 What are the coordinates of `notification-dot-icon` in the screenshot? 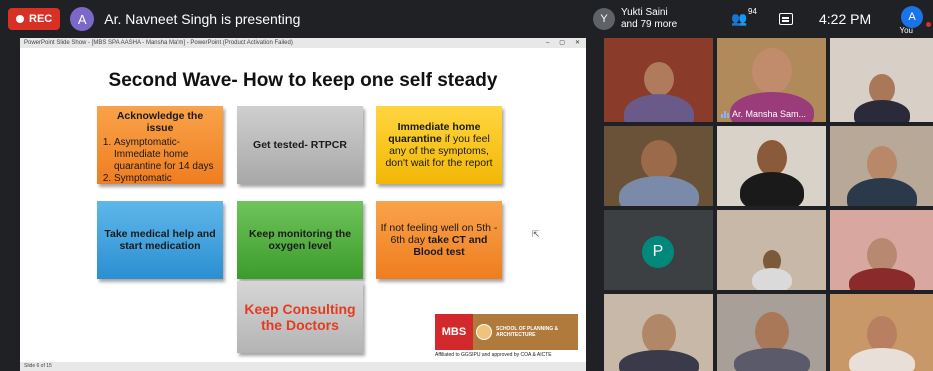 It's located at (928, 24).